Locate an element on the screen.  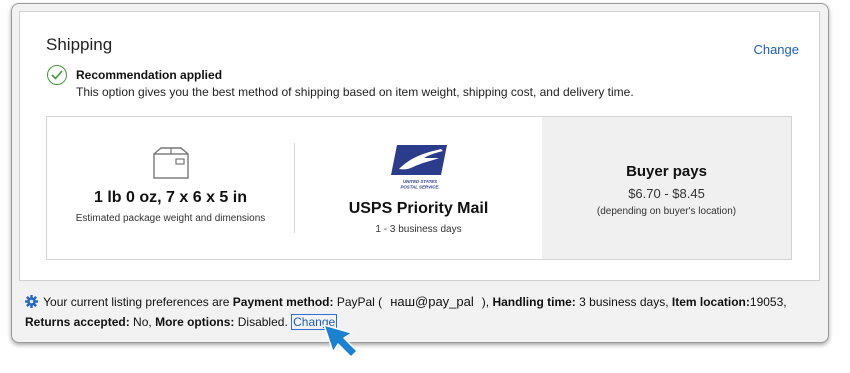
buyer-price-note: (depending on buyer's location) is located at coordinates (666, 211).